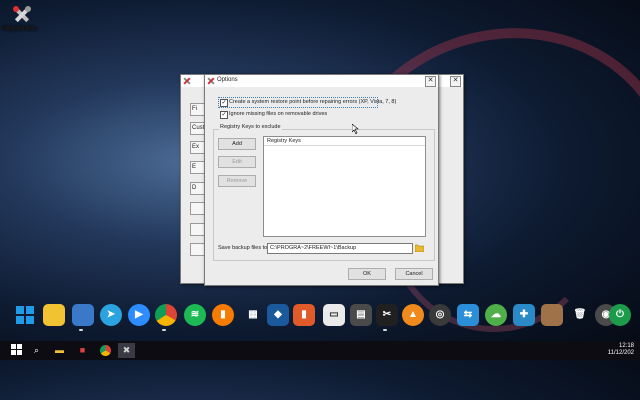  What do you see at coordinates (387, 315) in the screenshot?
I see `capcut-icon: ✂` at bounding box center [387, 315].